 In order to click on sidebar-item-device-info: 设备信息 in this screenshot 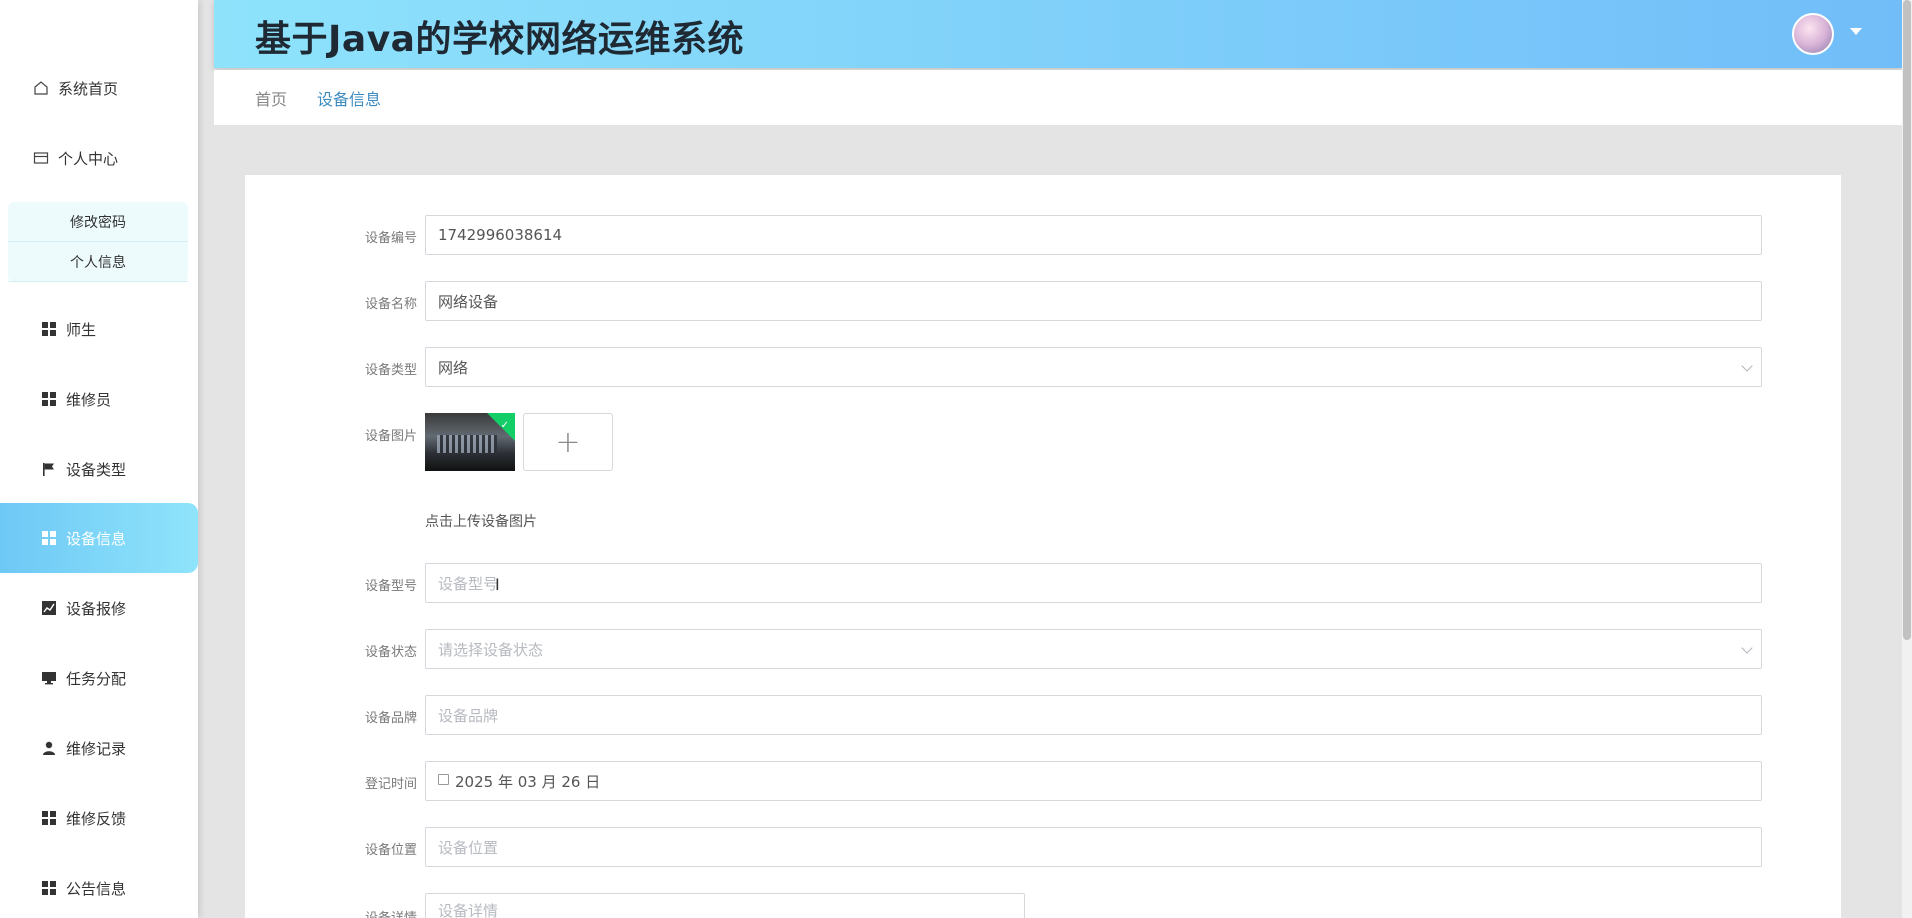, I will do `click(99, 538)`.